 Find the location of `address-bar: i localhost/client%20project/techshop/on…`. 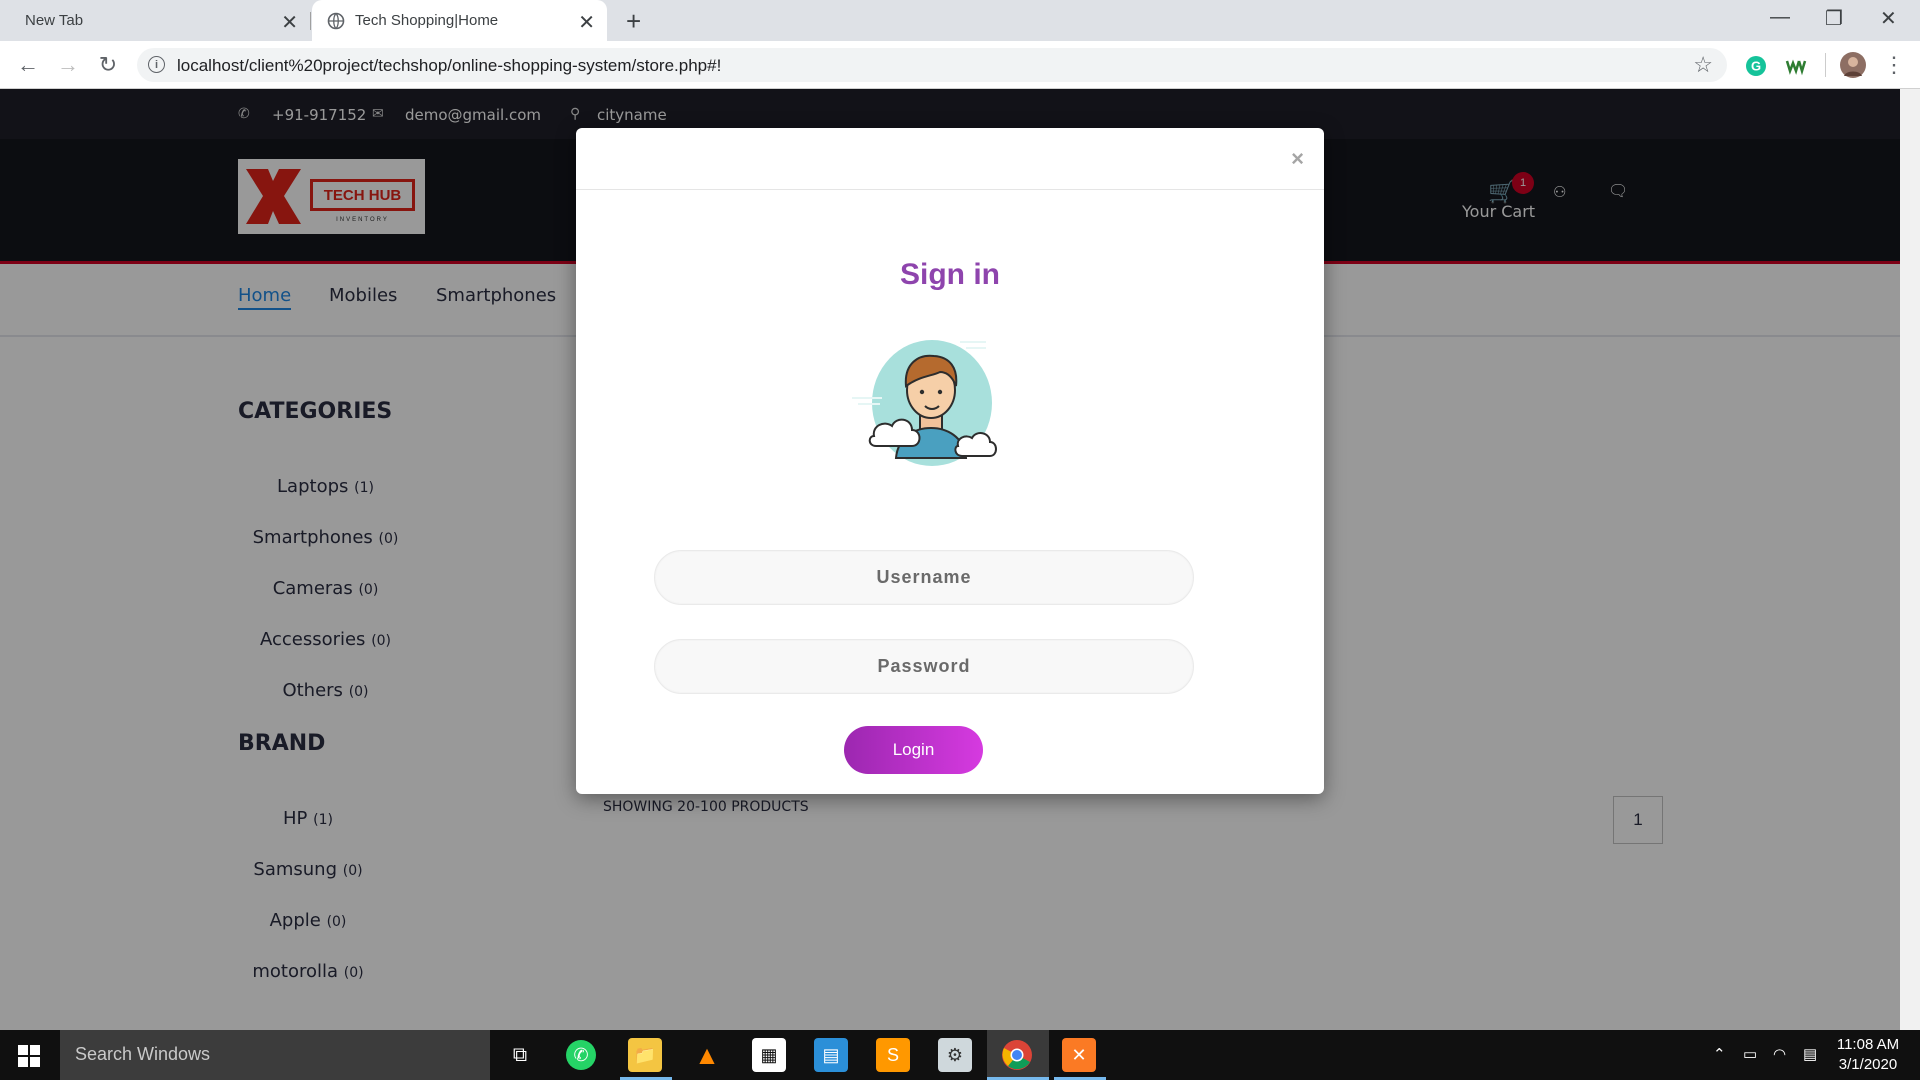

address-bar: i localhost/client%20project/techshop/on… is located at coordinates (932, 65).